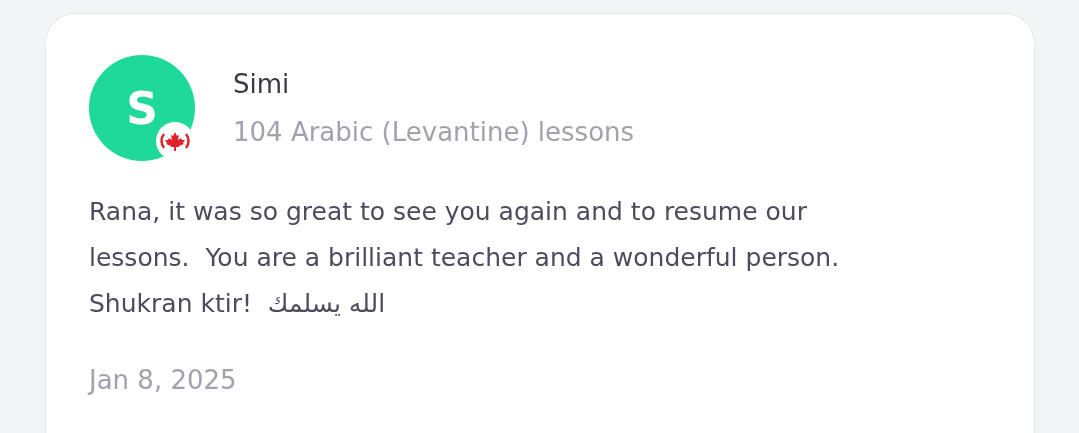  Describe the element at coordinates (142, 108) in the screenshot. I see `avatar-initial: S` at that location.